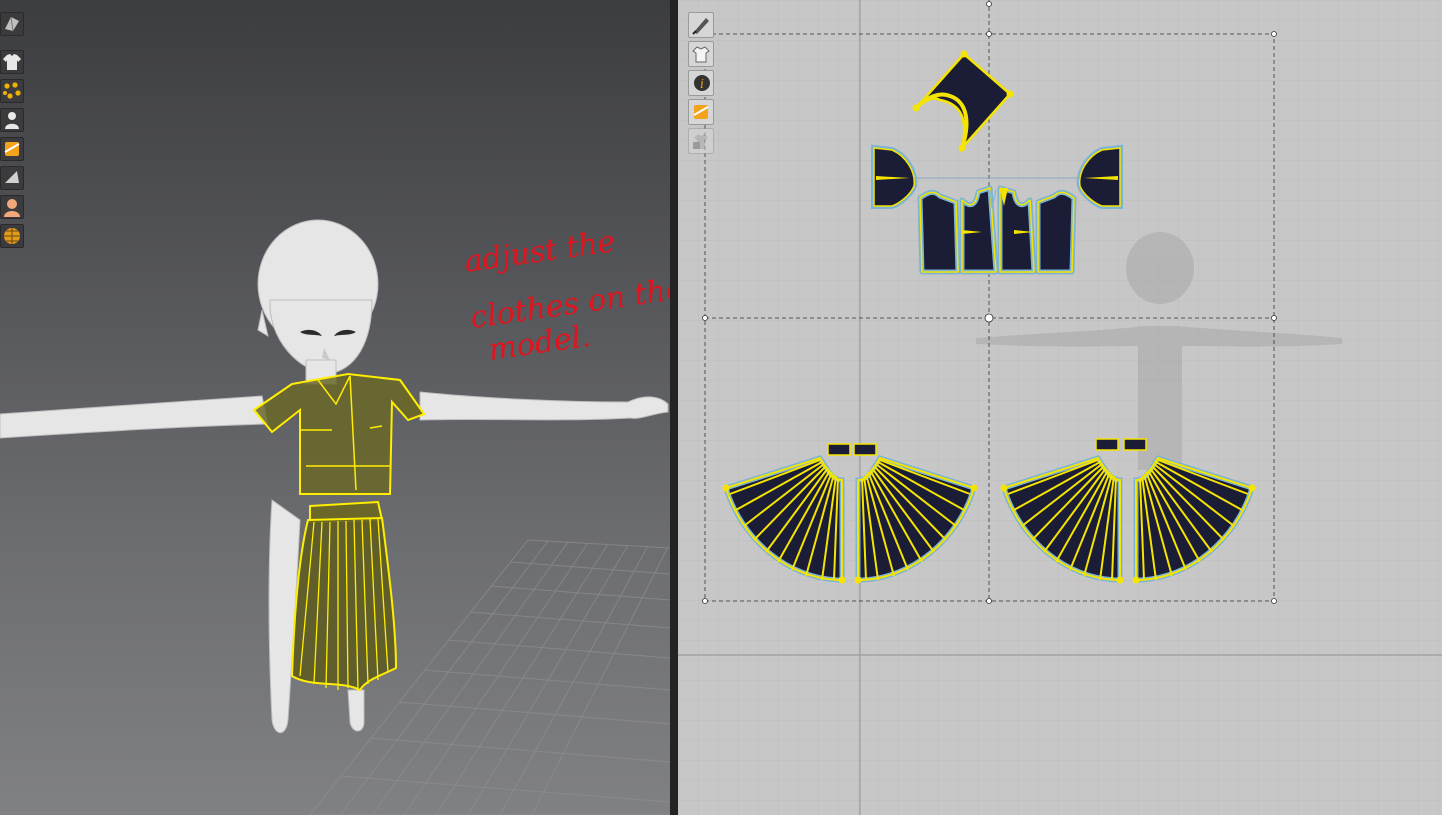  Describe the element at coordinates (701, 112) in the screenshot. I see `fabric-texture-icon` at that location.